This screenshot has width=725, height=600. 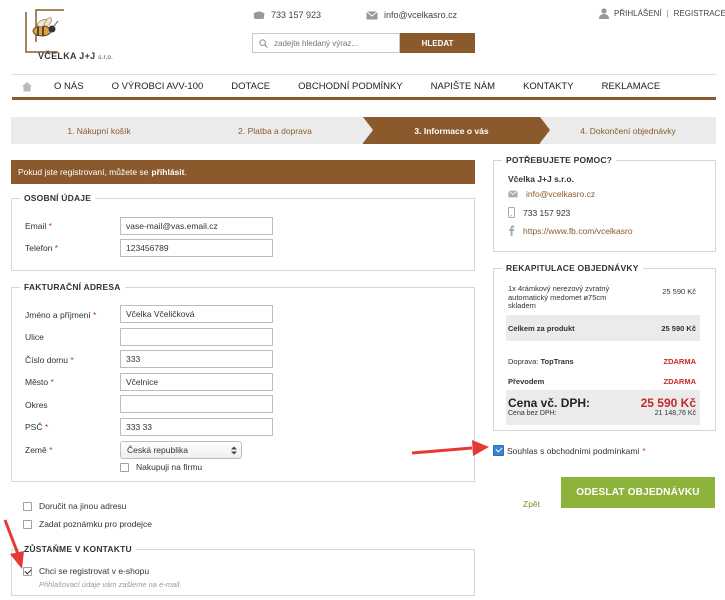 What do you see at coordinates (94, 571) in the screenshot?
I see `register-label: Chci se registrovat v e-shopu` at bounding box center [94, 571].